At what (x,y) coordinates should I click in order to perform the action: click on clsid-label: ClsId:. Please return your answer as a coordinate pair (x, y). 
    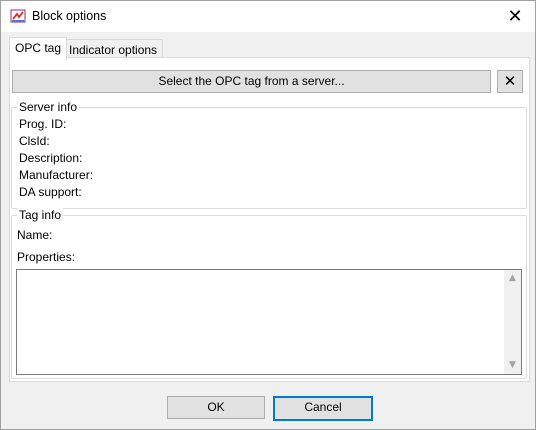
    Looking at the image, I should click on (34, 141).